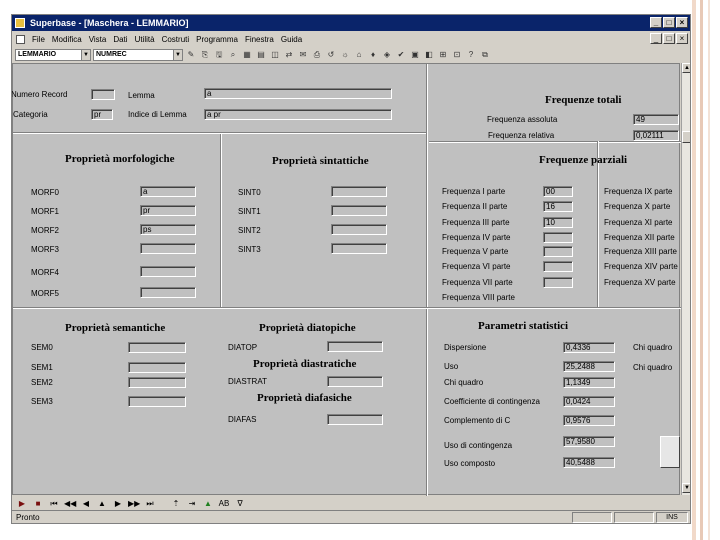  What do you see at coordinates (317, 54) in the screenshot?
I see `print-icon: ⎙` at bounding box center [317, 54].